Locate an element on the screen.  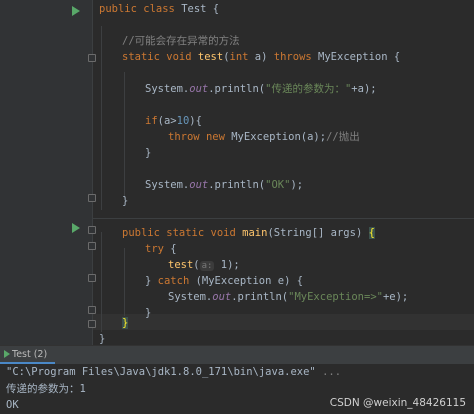
class-name-token: Test { is located at coordinates (200, 9).